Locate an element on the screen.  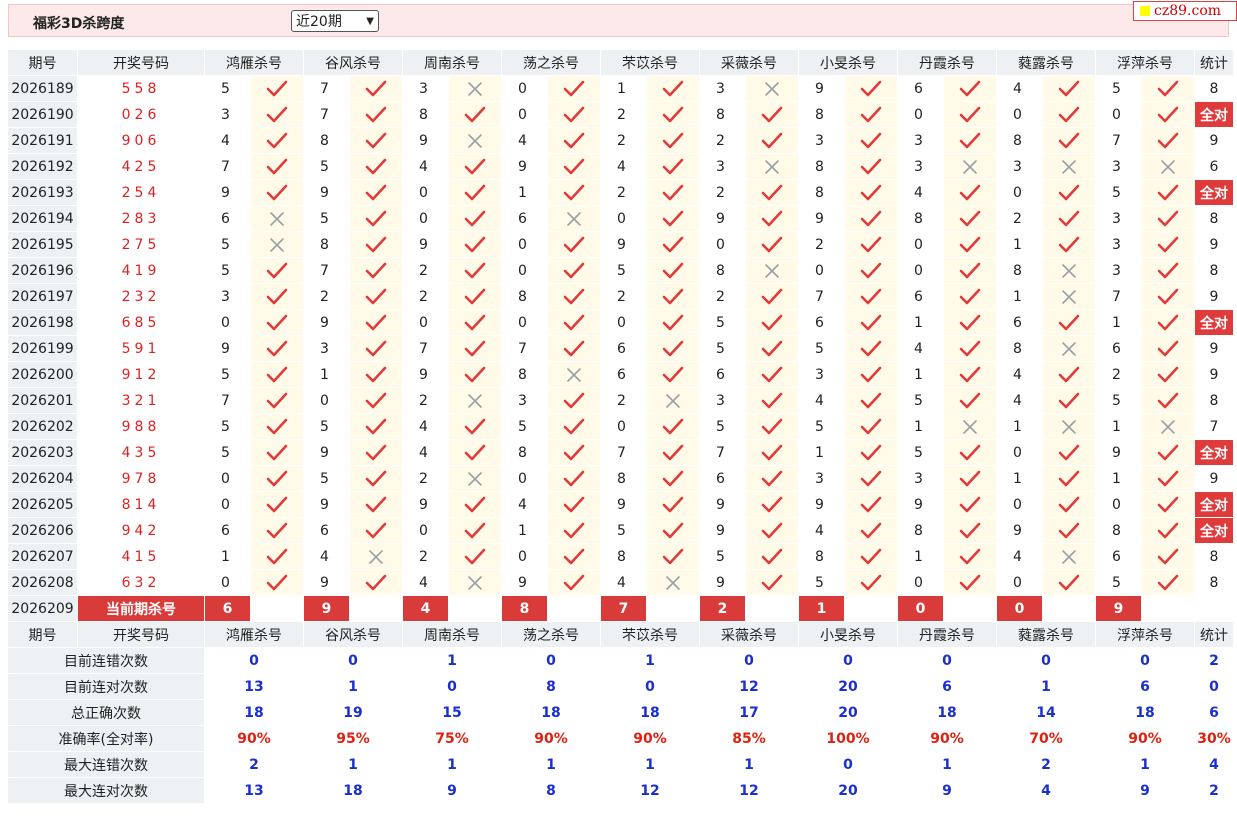
stat-cell: 全对 is located at coordinates (1214, 530).